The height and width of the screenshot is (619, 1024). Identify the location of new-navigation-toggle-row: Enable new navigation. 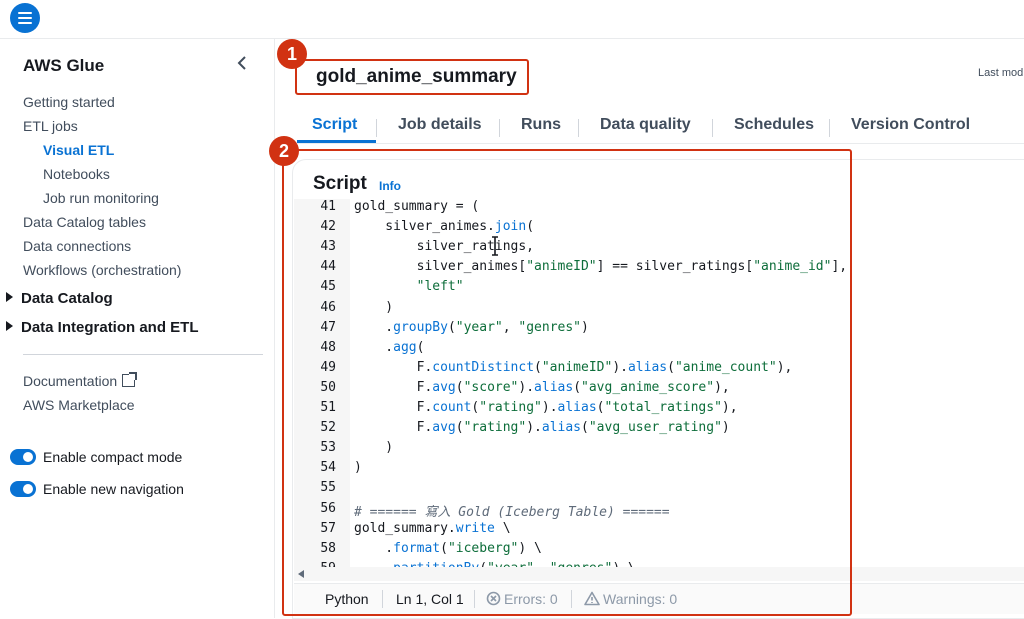
(97, 489).